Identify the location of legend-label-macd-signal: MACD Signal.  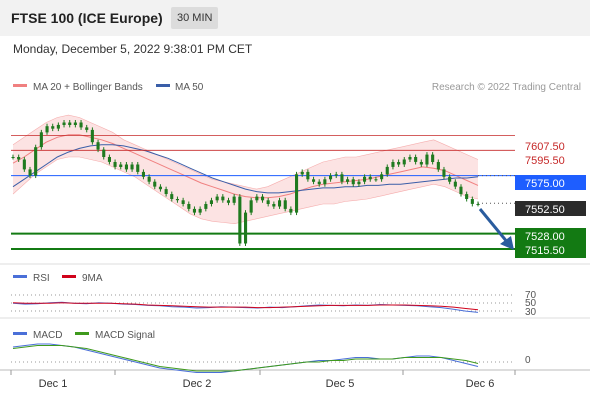
(125, 335).